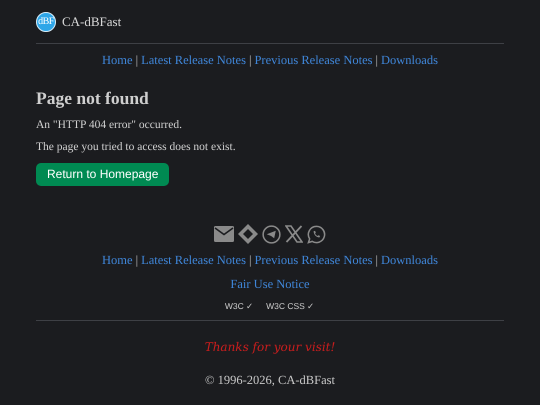 The width and height of the screenshot is (540, 405). I want to click on validator-link: W3C ✓, so click(239, 306).